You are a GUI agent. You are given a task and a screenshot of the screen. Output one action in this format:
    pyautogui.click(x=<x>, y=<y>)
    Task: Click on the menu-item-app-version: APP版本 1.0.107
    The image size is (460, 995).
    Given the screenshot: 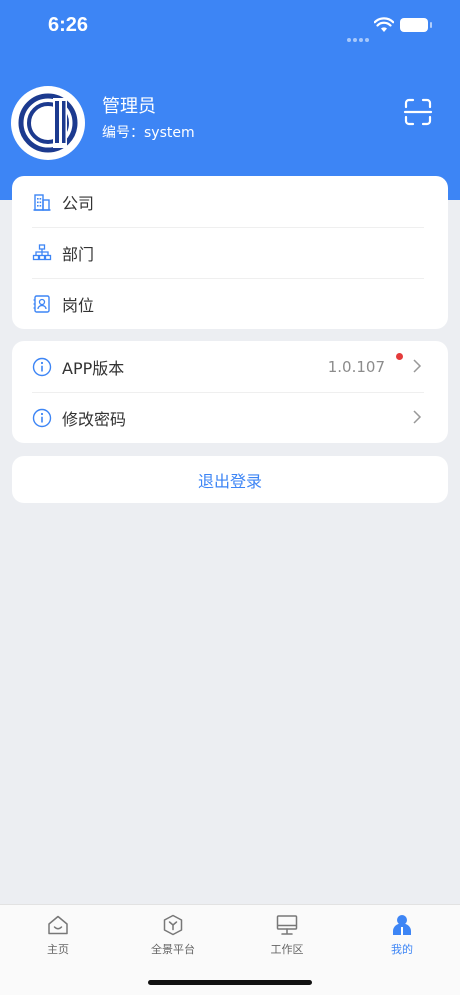 What is the action you would take?
    pyautogui.click(x=230, y=366)
    